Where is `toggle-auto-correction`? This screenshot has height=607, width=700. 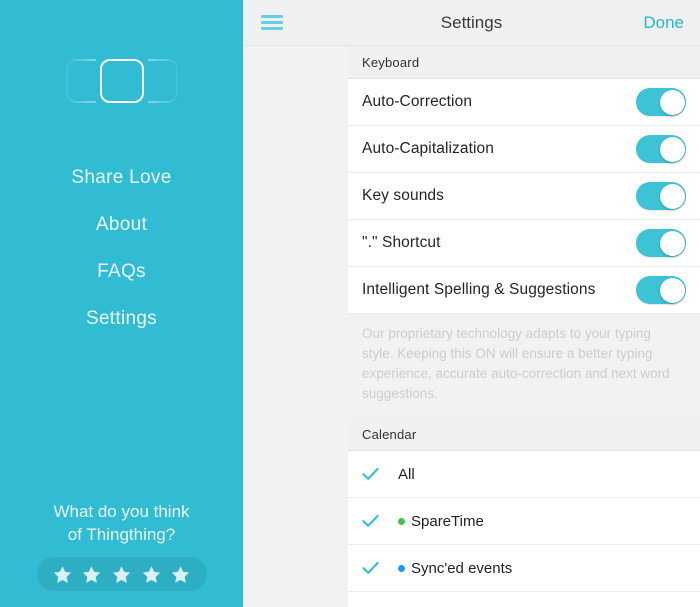
toggle-auto-correction is located at coordinates (661, 102).